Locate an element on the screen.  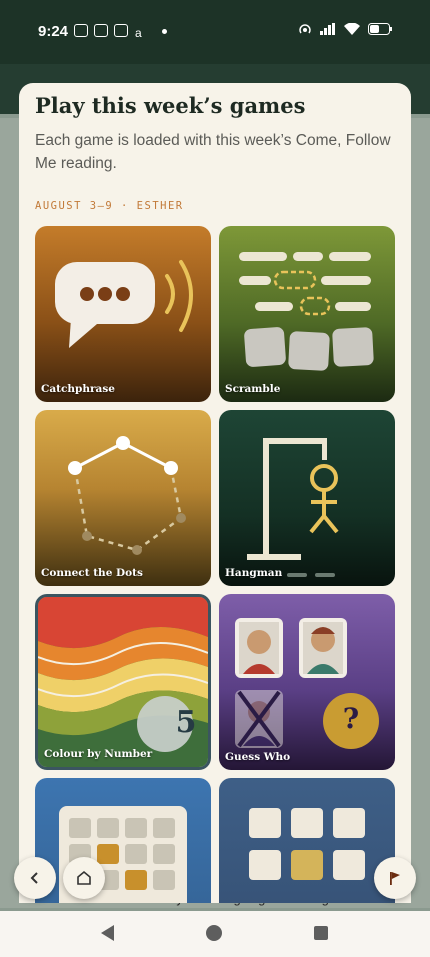
portrait-cards-icon is located at coordinates (307, 683).